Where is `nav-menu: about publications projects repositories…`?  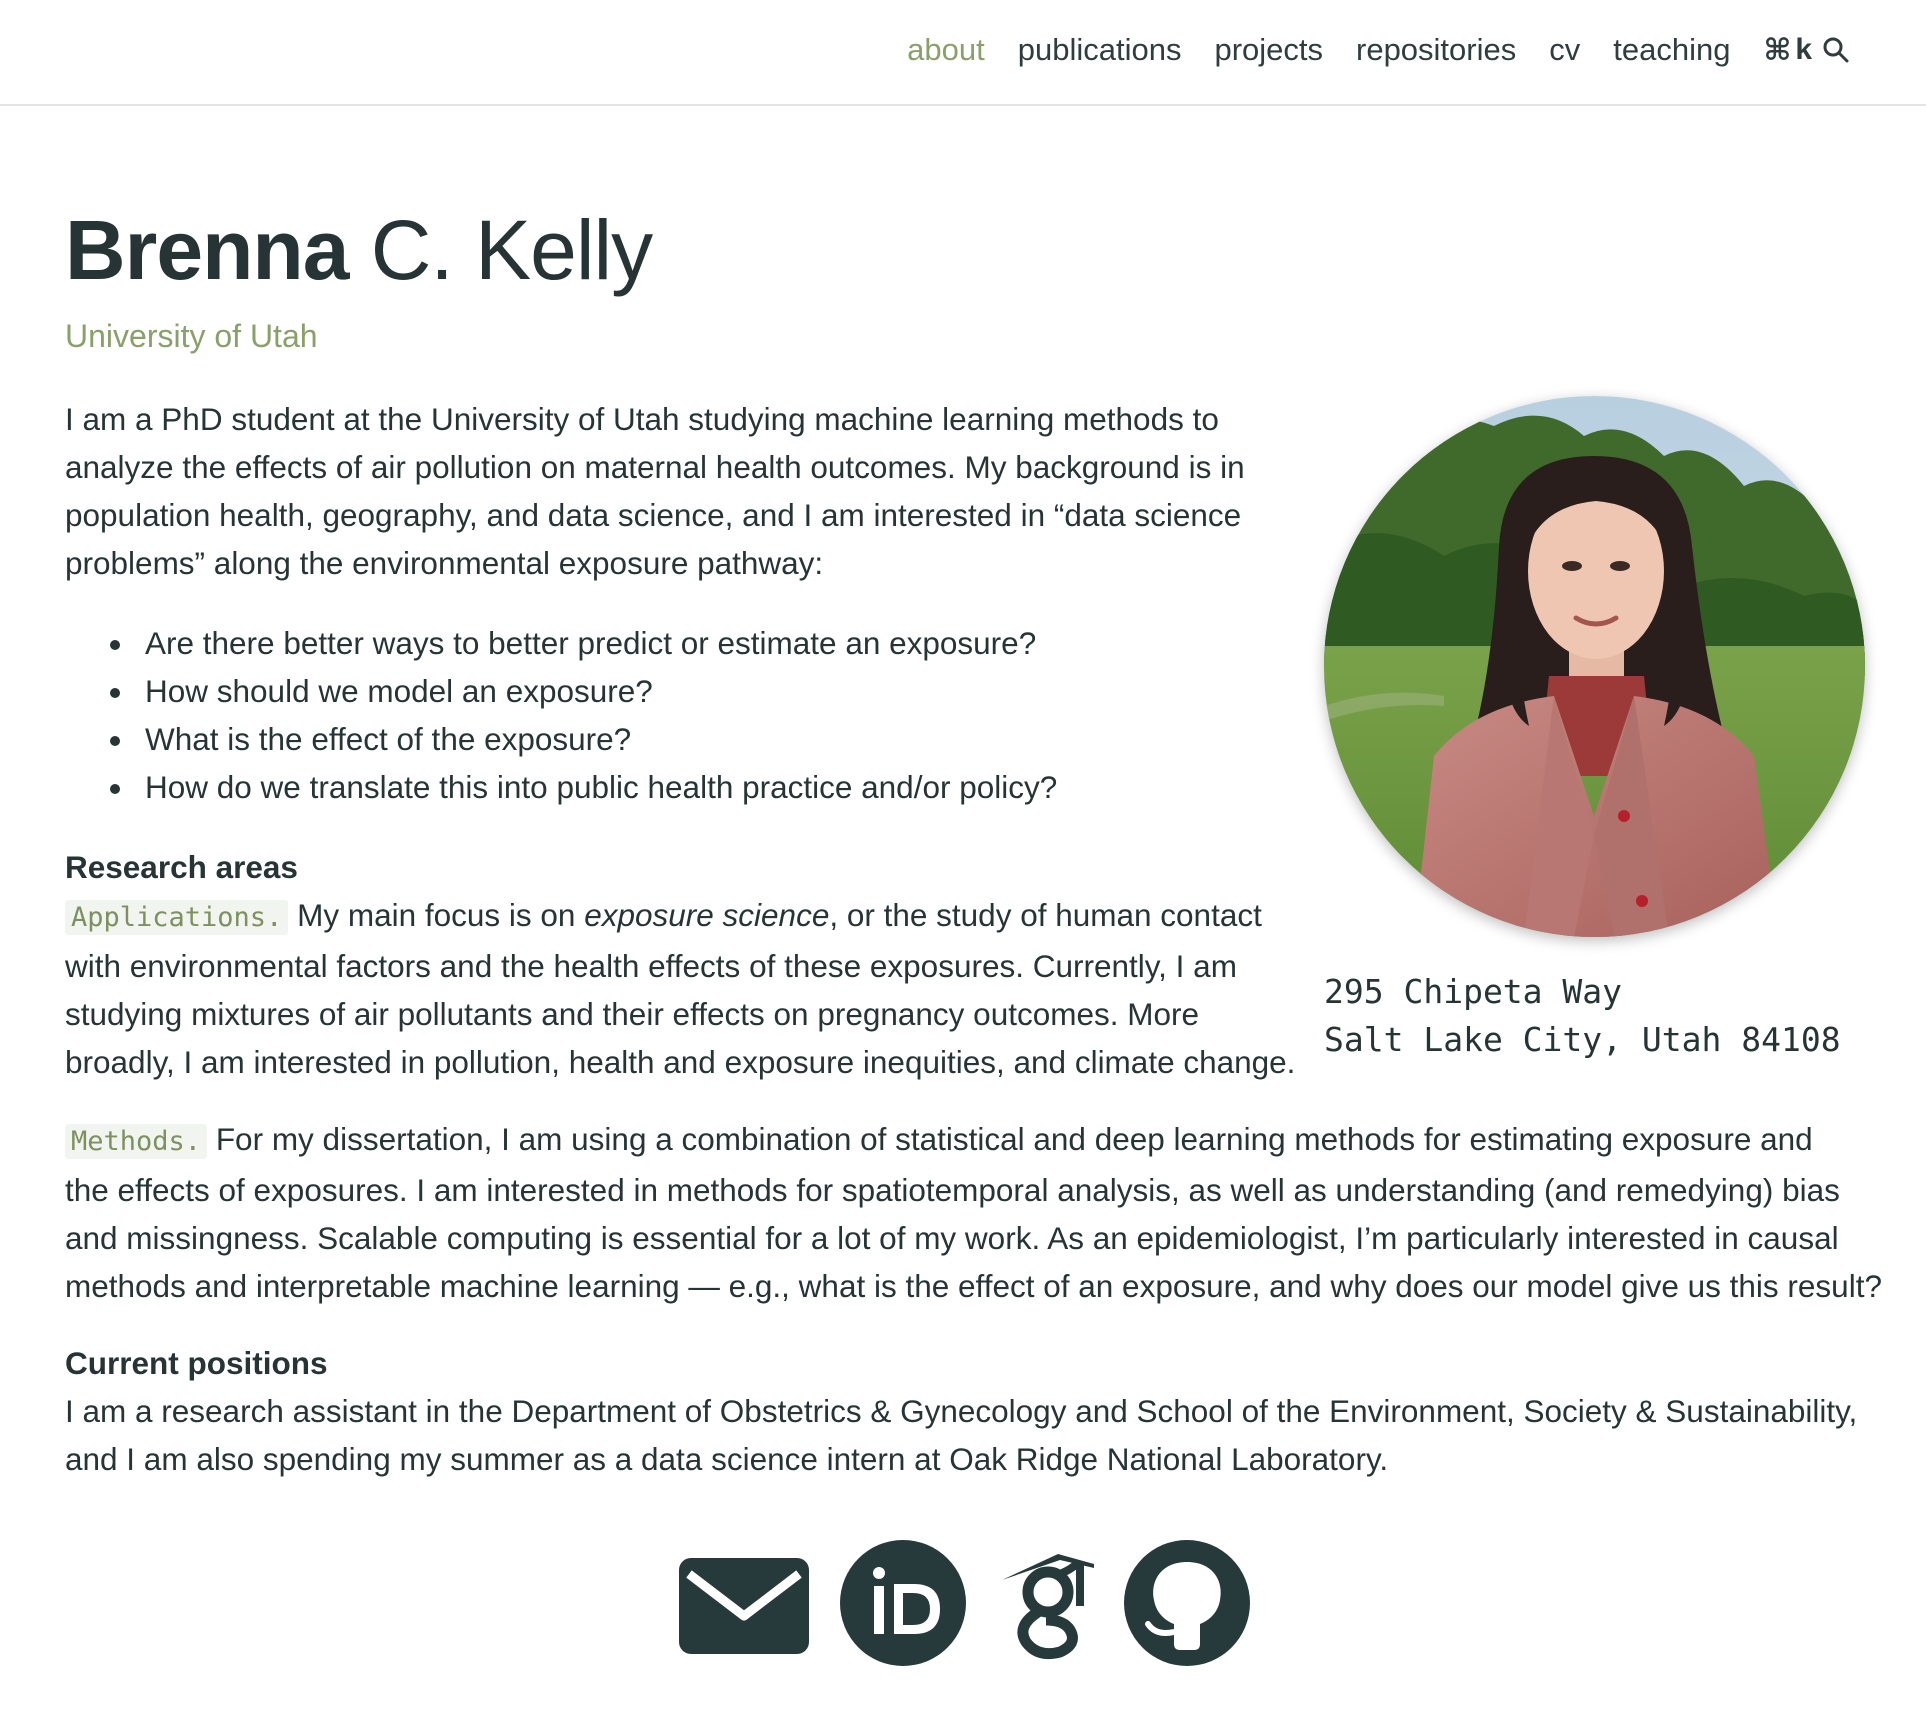 nav-menu: about publications projects repositories… is located at coordinates (1362, 50).